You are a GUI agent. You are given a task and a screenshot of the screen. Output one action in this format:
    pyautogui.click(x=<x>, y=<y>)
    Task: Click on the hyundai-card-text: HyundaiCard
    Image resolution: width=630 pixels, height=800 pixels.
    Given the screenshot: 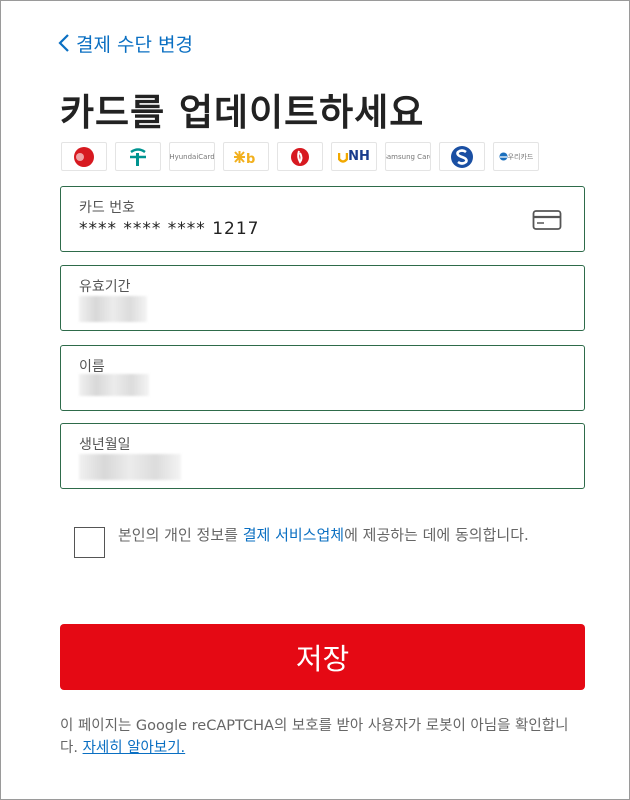 What is the action you would take?
    pyautogui.click(x=192, y=156)
    